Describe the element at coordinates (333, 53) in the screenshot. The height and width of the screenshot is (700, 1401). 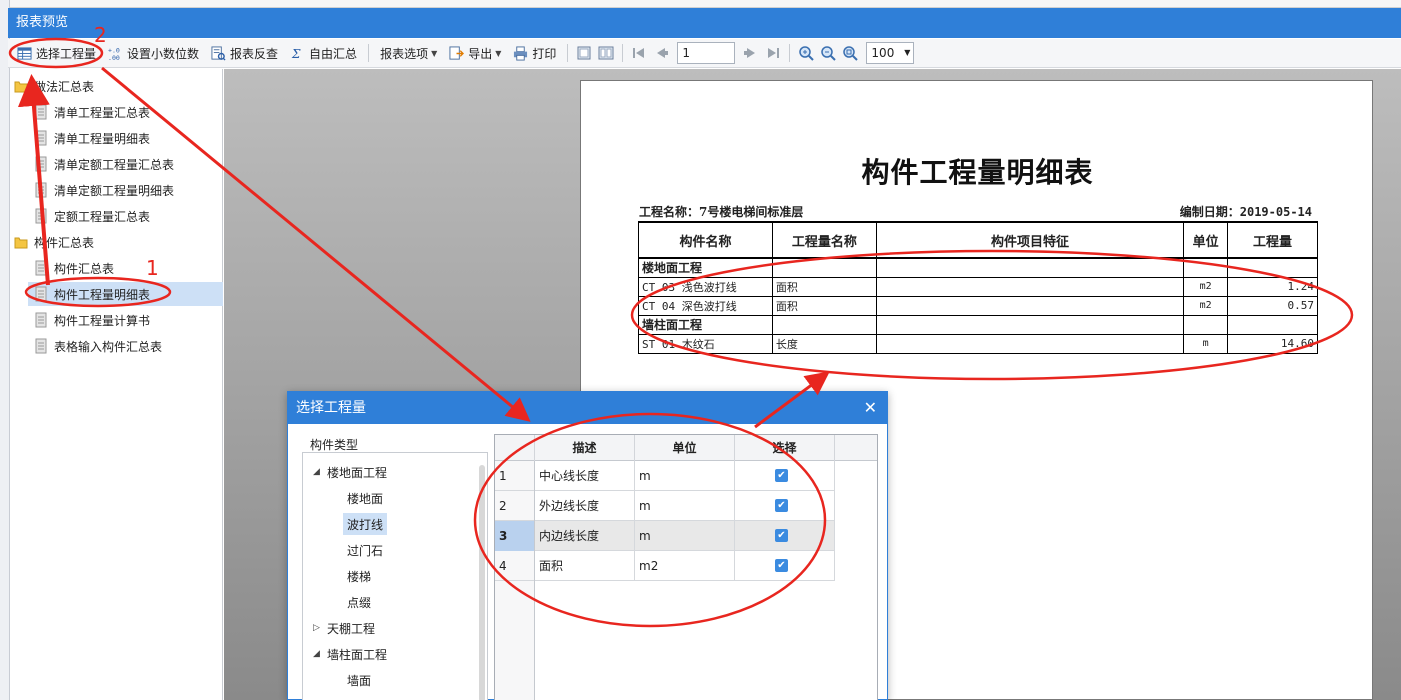
I see `custom-summary-label: 自由汇总` at that location.